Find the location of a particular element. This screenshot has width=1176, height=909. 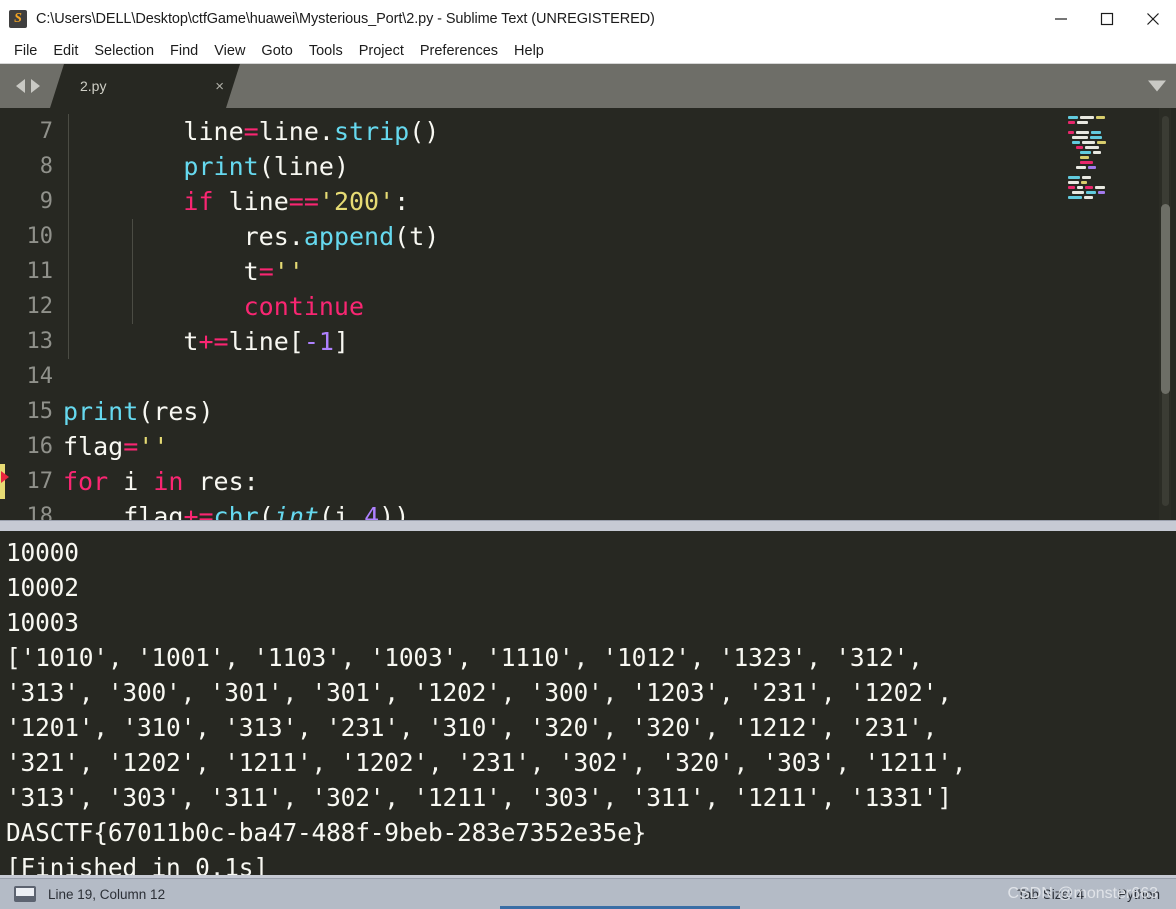

window-controls is located at coordinates (1107, 19).